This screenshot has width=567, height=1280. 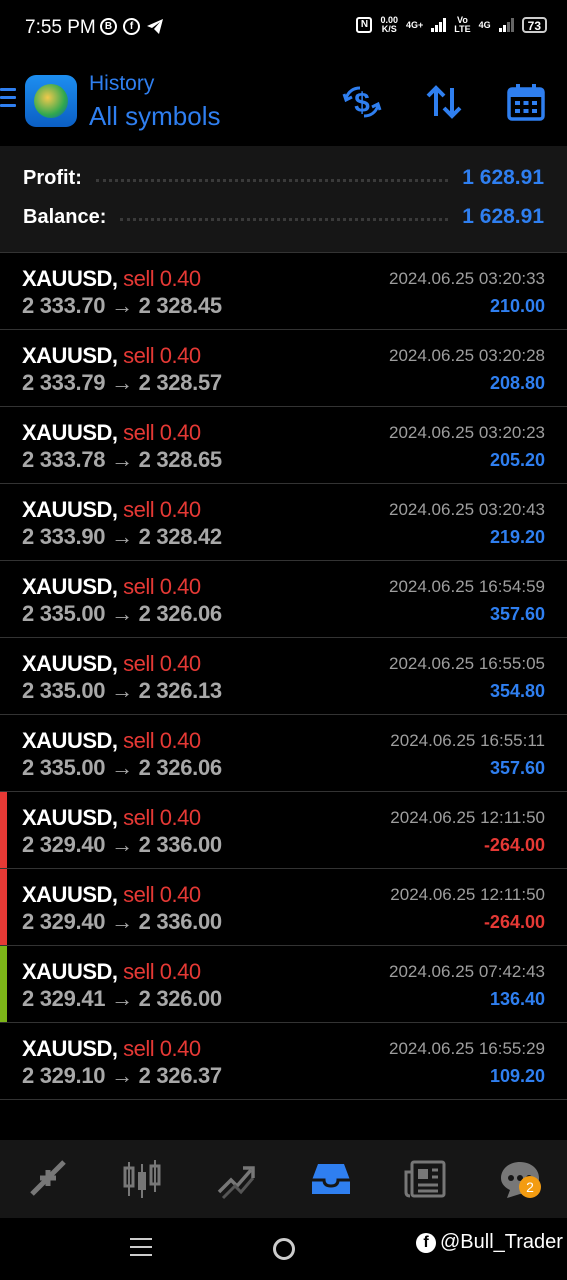 I want to click on deal-profit: 208.80, so click(x=517, y=383).